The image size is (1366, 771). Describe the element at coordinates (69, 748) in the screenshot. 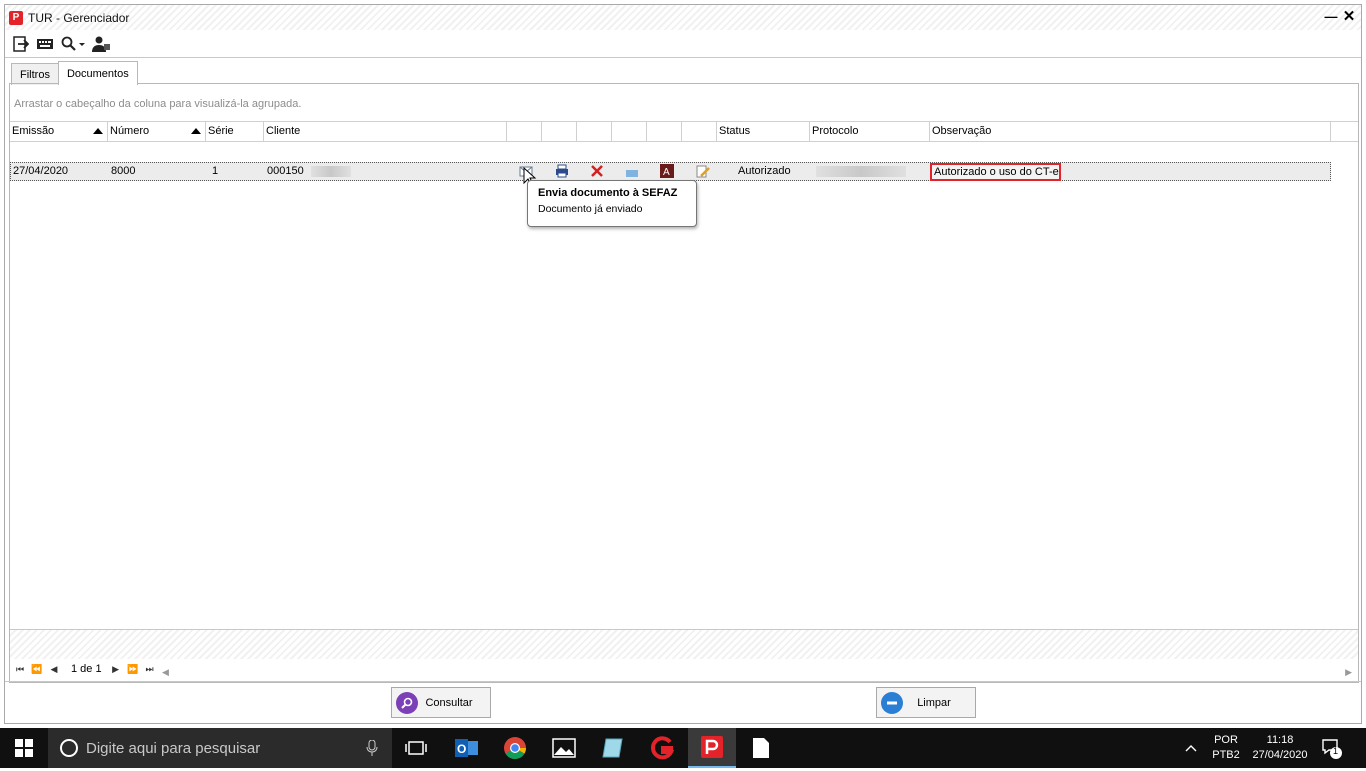

I see `cortana-icon` at that location.